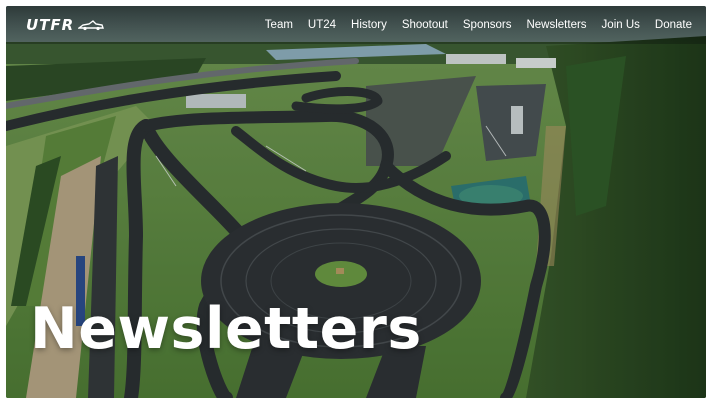 The height and width of the screenshot is (404, 712). What do you see at coordinates (425, 25) in the screenshot?
I see `nav-link-shootout: Shootout` at bounding box center [425, 25].